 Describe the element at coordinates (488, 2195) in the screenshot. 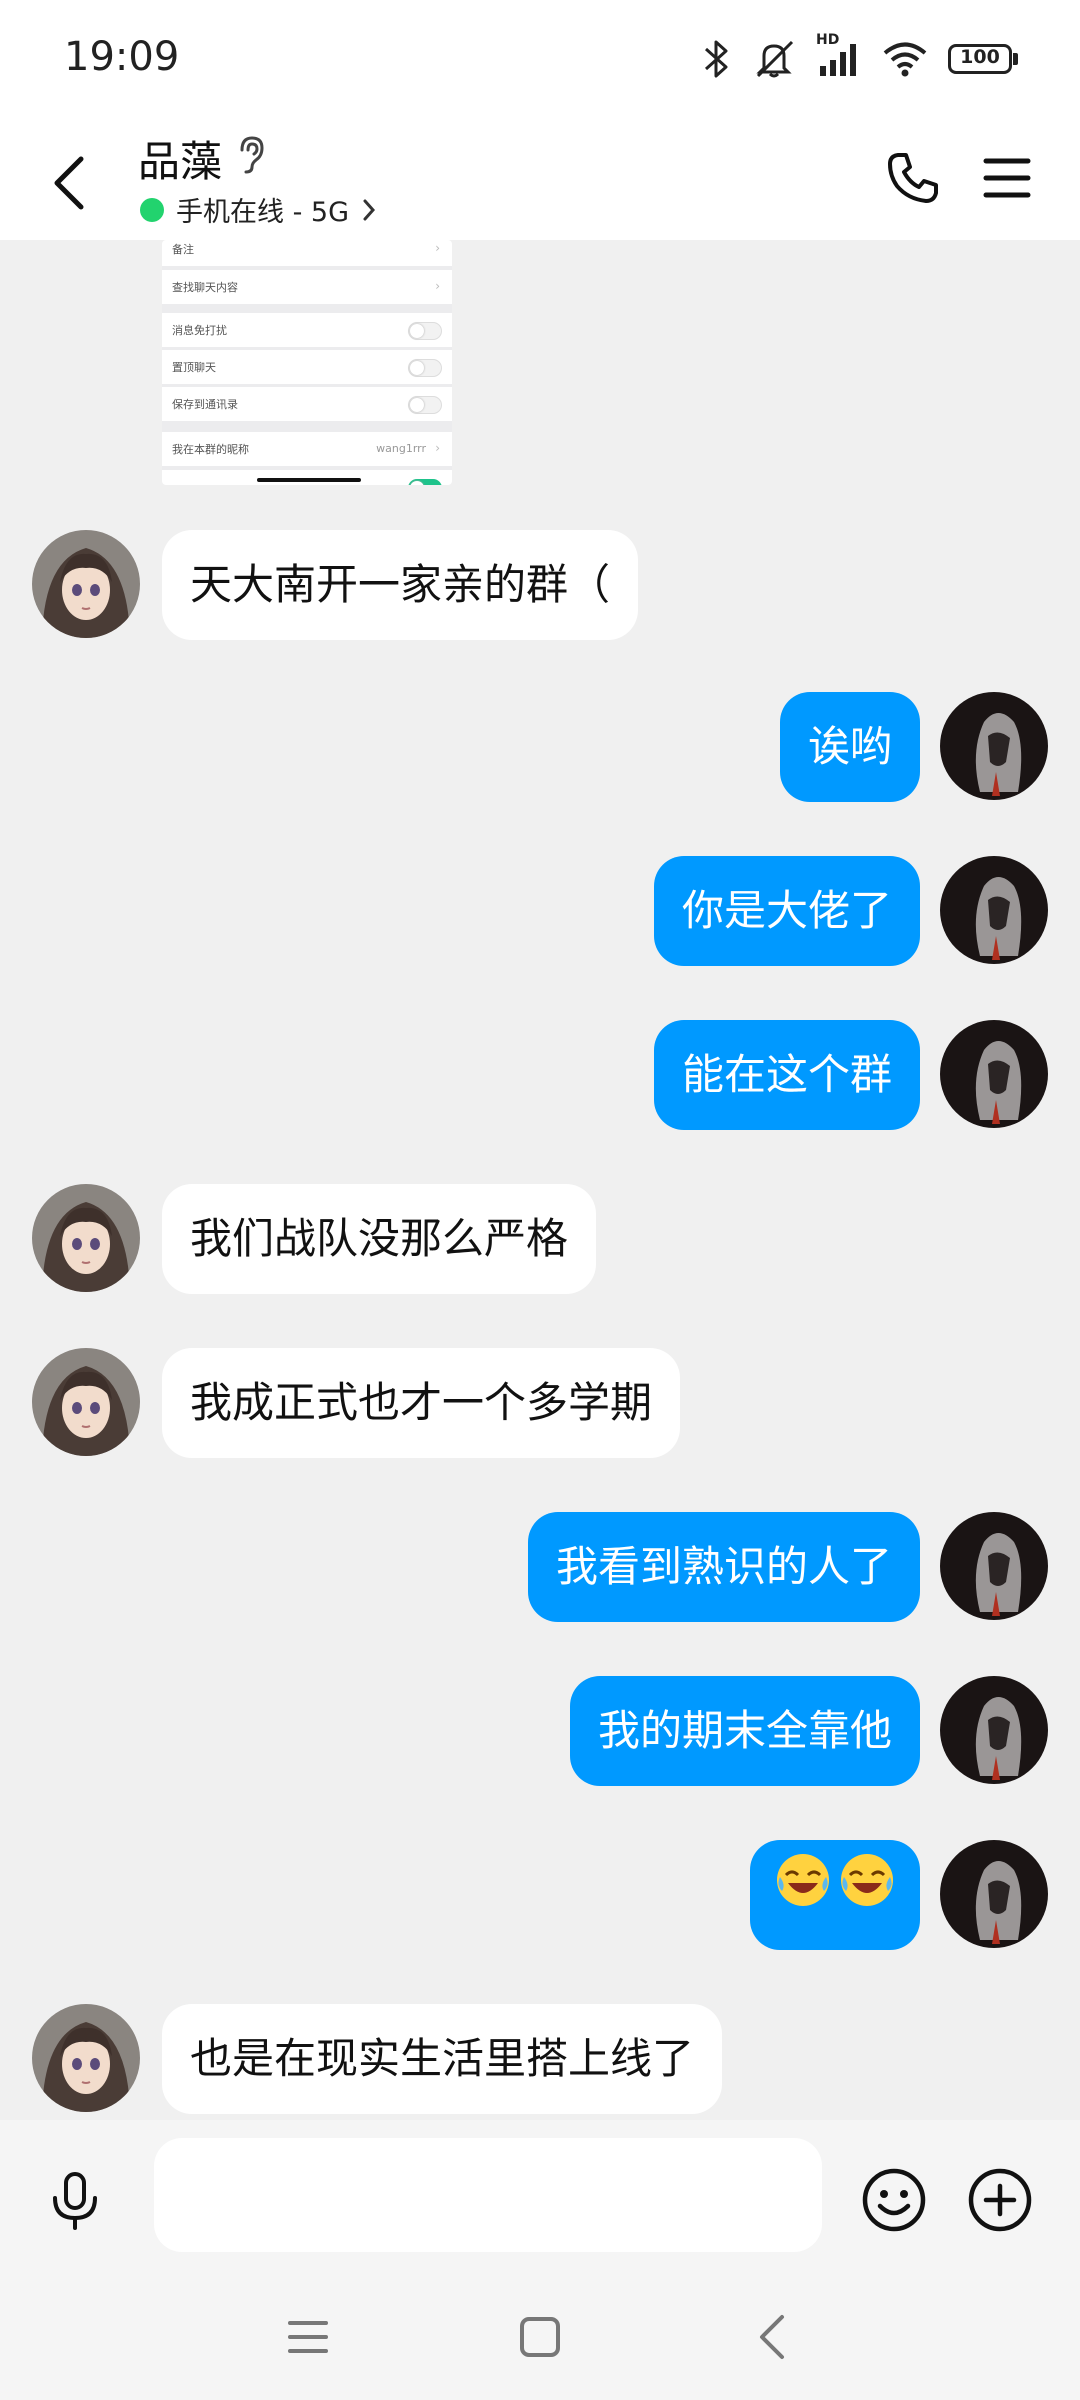

I see `message-input` at that location.